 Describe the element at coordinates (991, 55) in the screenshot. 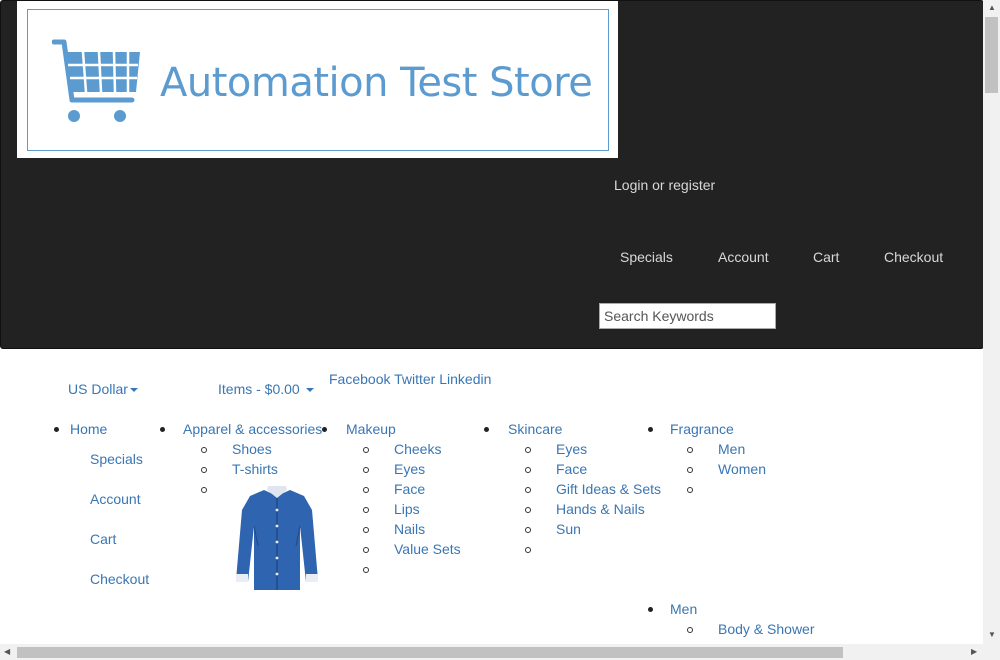

I see `vertical-scroll-thumb` at that location.